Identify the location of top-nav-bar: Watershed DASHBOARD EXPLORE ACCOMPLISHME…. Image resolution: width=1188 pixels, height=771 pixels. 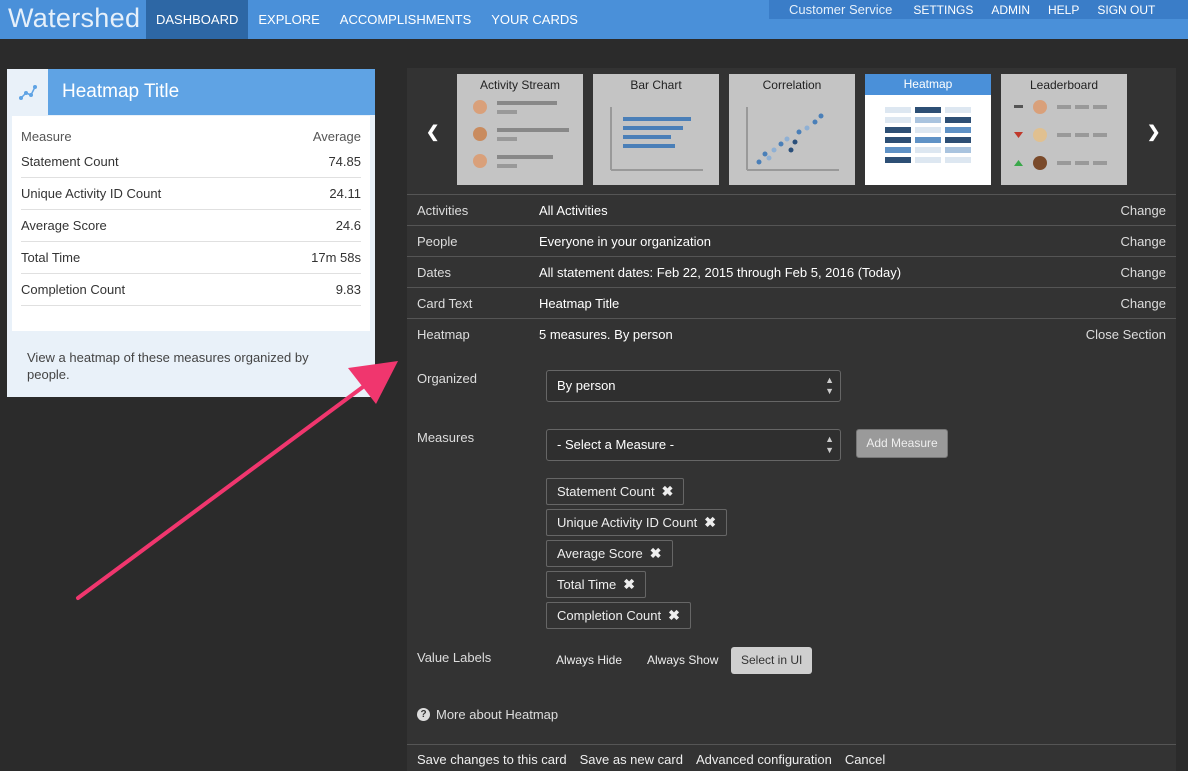
(594, 19).